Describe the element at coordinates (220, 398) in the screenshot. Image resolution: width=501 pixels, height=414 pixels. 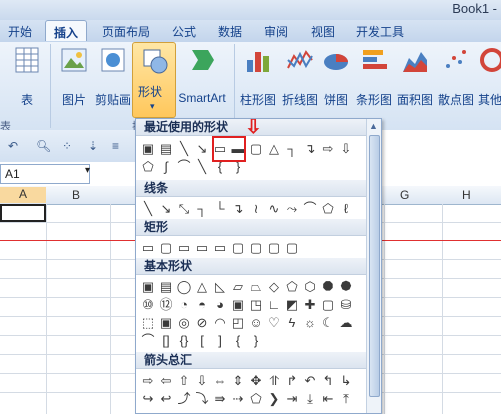
I see `striped-right-arrow-shape: ⇛` at that location.